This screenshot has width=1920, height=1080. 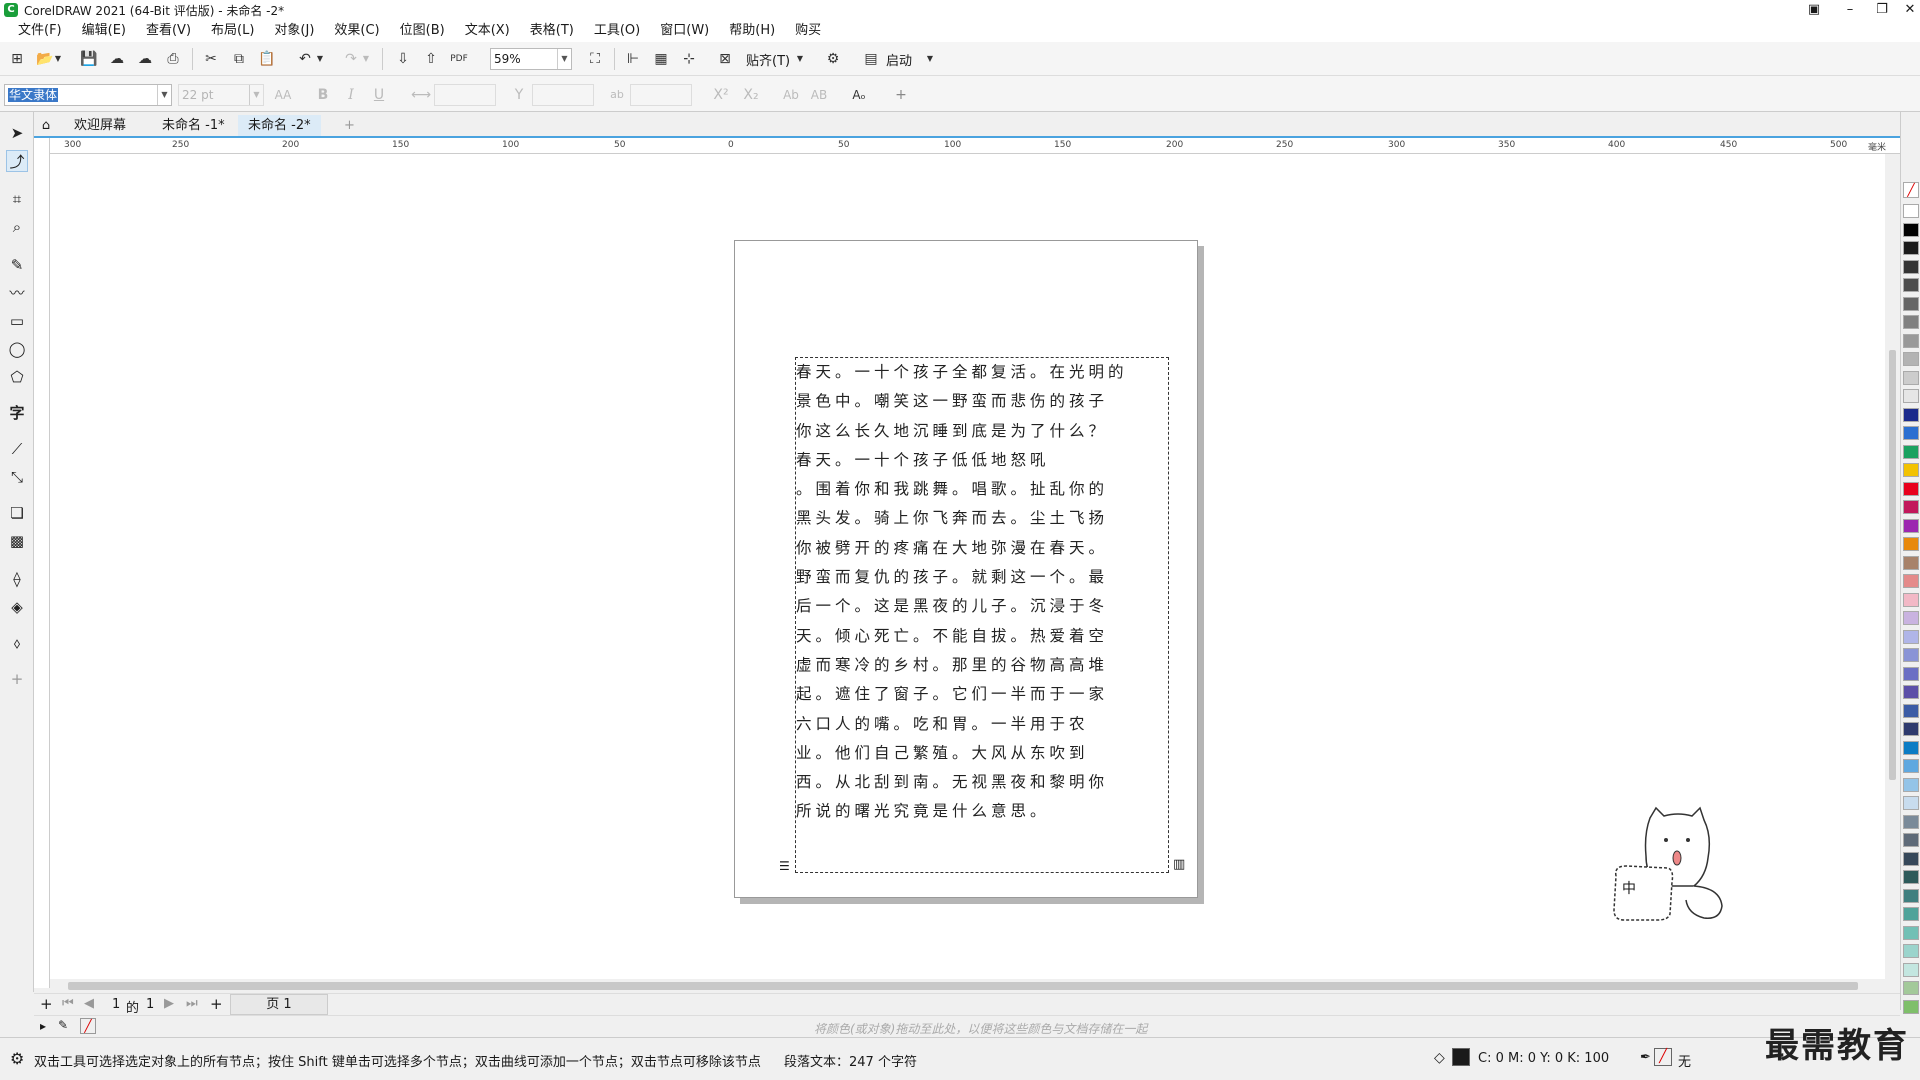 What do you see at coordinates (819, 95) in the screenshot?
I see `small-caps-icon: AB` at bounding box center [819, 95].